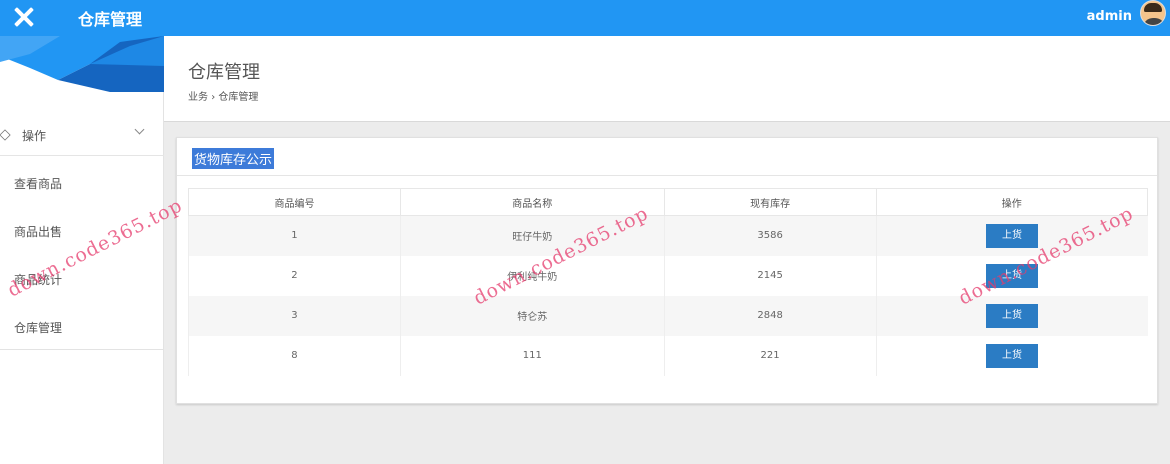  What do you see at coordinates (34, 136) in the screenshot?
I see `sidebar-group-label: 操作` at bounding box center [34, 136].